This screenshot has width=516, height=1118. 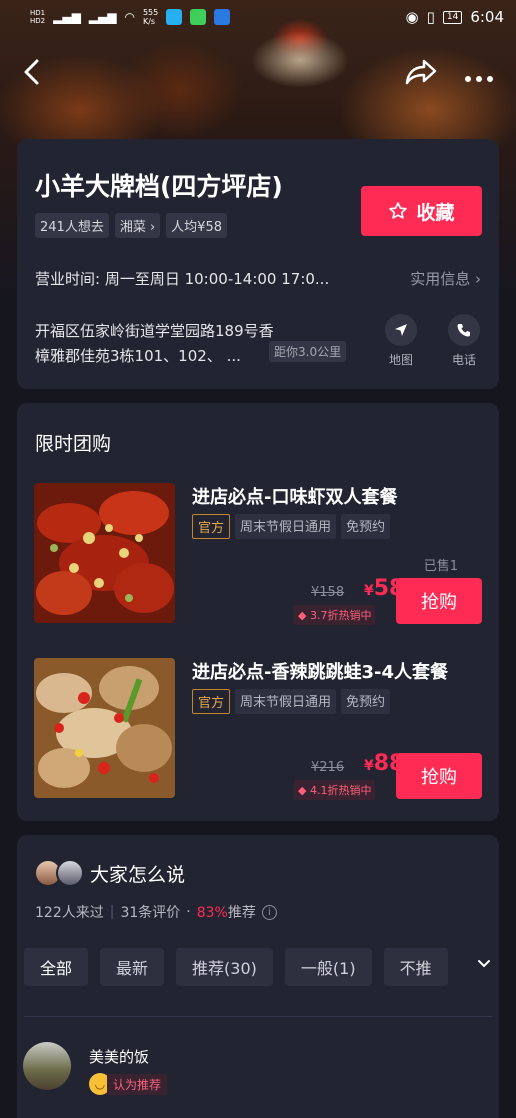 I want to click on more-icon, so click(x=479, y=74).